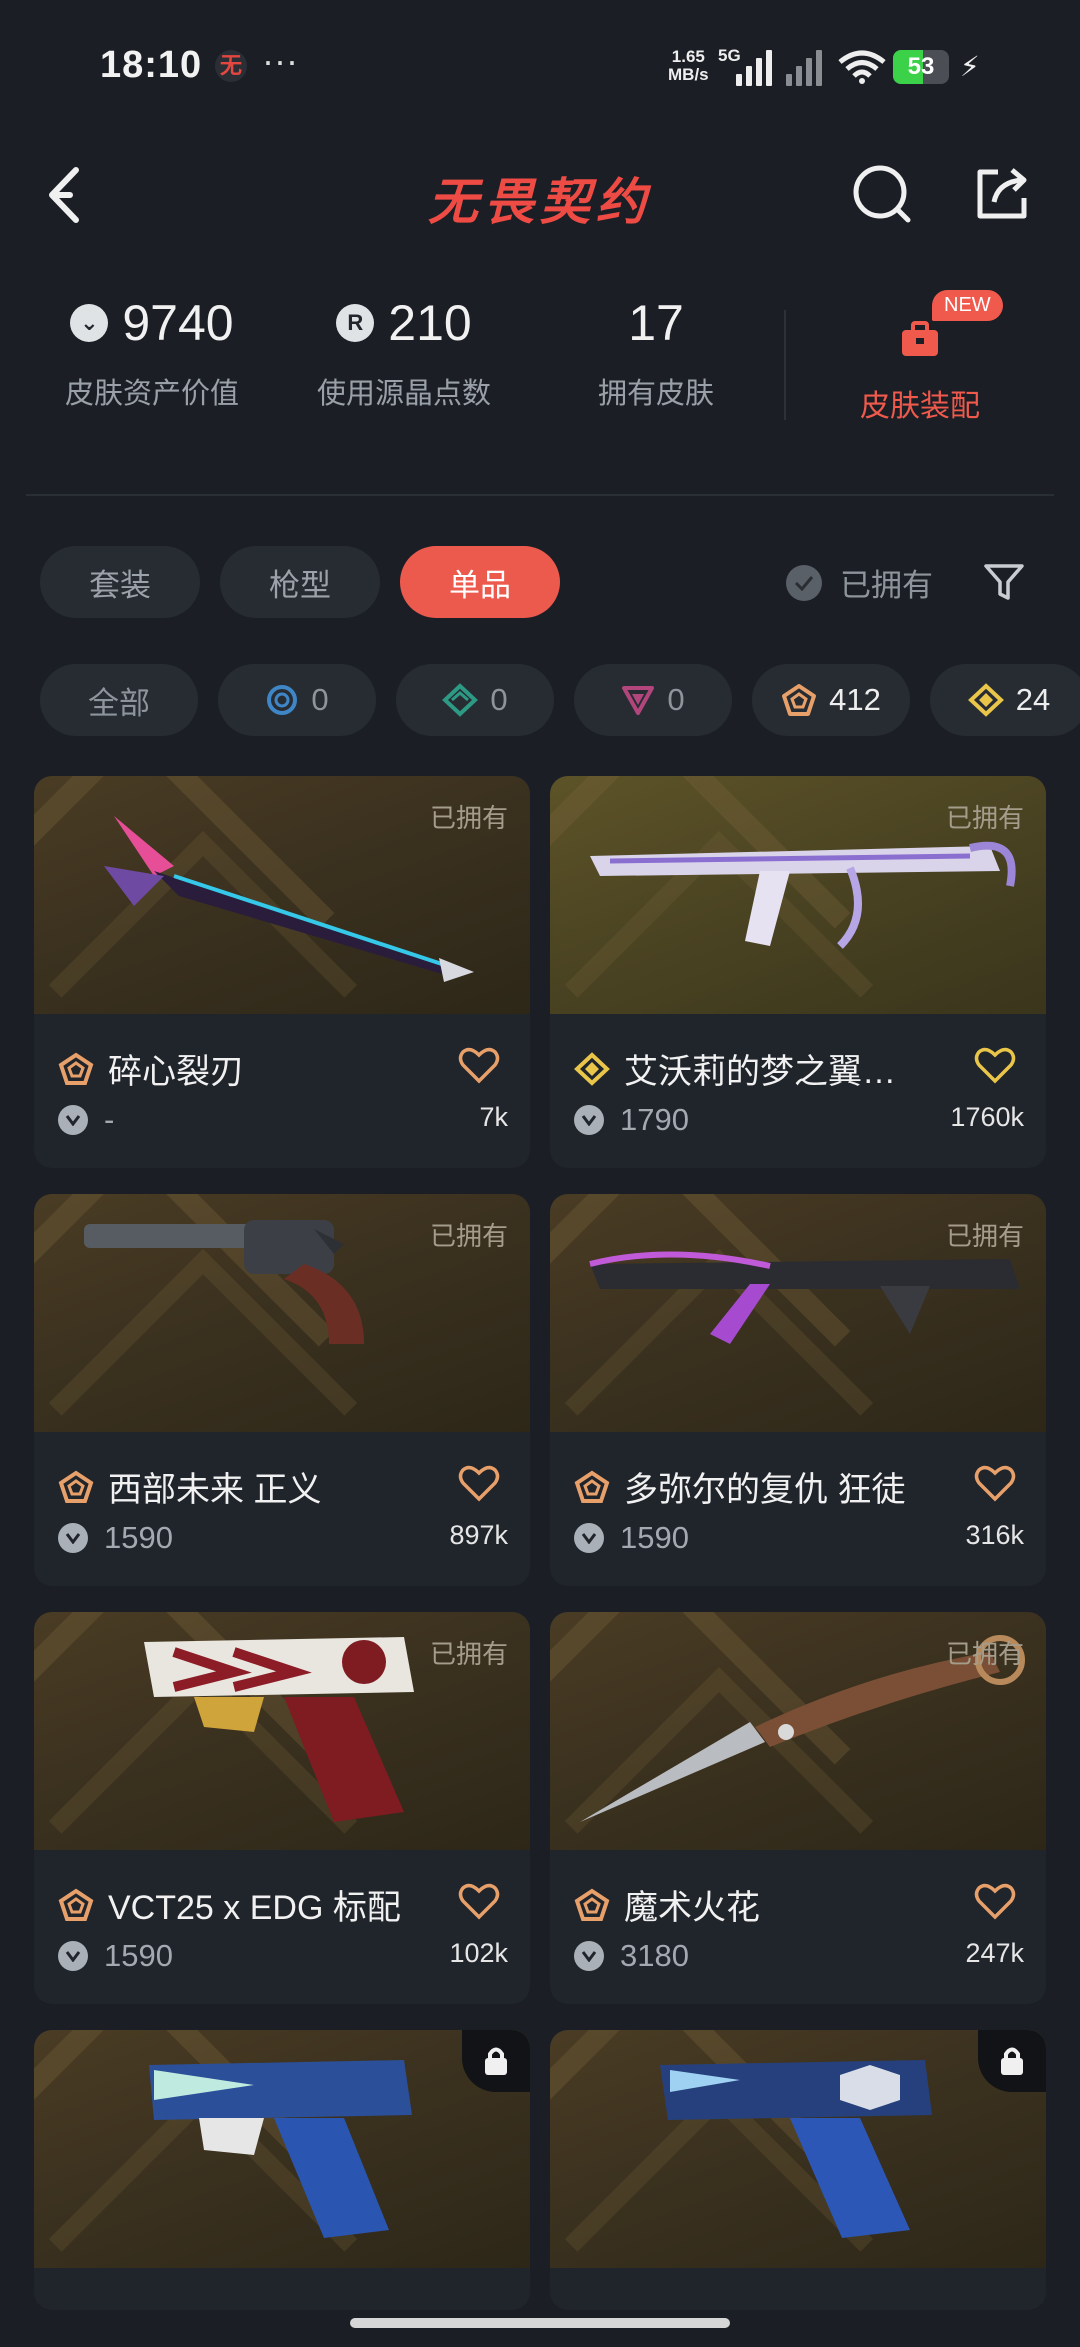  Describe the element at coordinates (151, 352) in the screenshot. I see `stat-asset-value: ⌄ 9740 皮肤资产价值` at that location.